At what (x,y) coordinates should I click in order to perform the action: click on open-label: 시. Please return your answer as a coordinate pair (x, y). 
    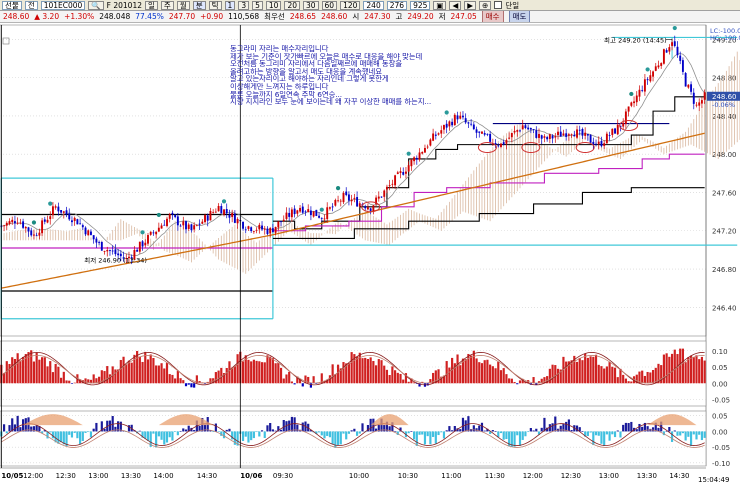
    Looking at the image, I should click on (356, 16).